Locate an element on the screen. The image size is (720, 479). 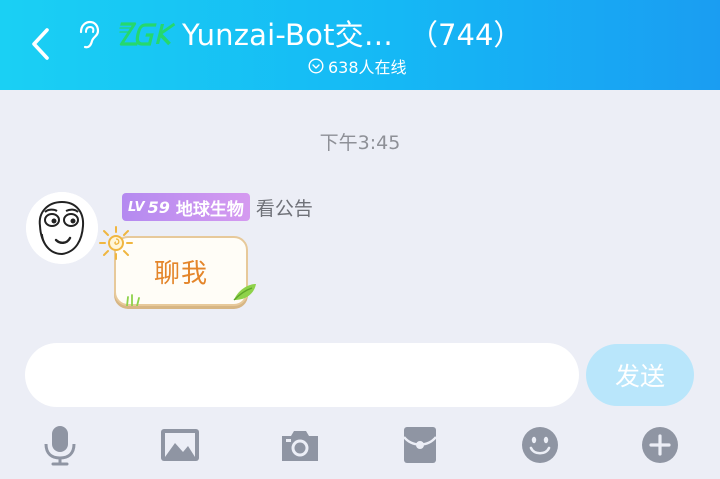
camera-icon is located at coordinates (300, 446).